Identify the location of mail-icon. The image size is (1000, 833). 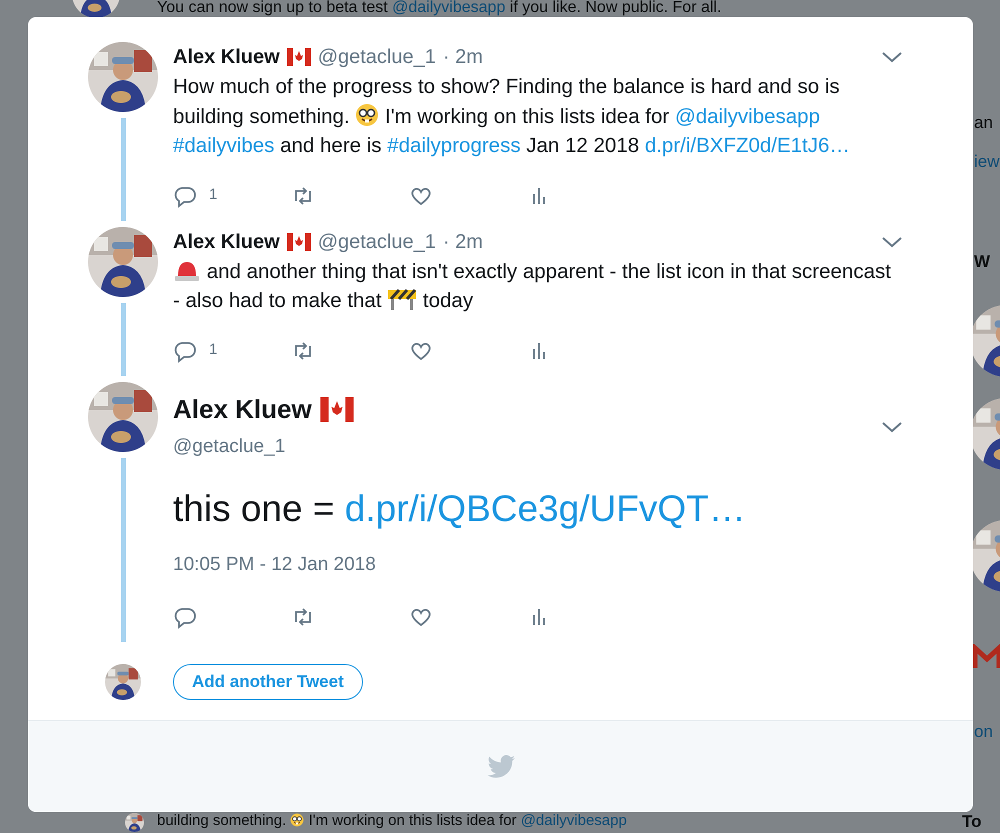
(986, 657).